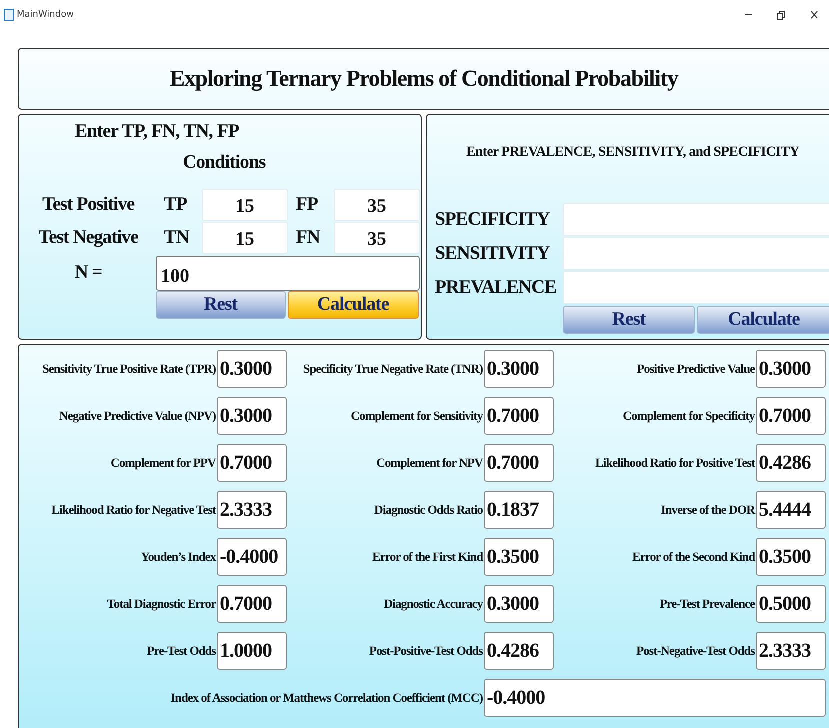  What do you see at coordinates (493, 219) in the screenshot?
I see `field-label: SPECIFICITY` at bounding box center [493, 219].